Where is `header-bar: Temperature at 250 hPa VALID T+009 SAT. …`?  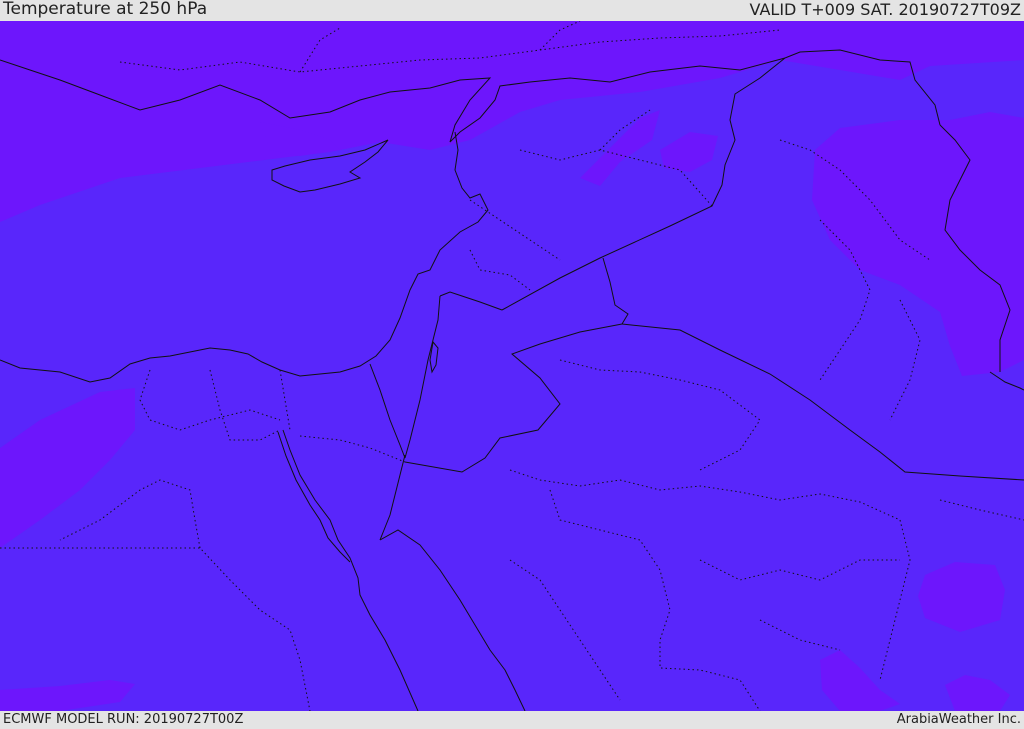
header-bar: Temperature at 250 hPa VALID T+009 SAT. … is located at coordinates (512, 10).